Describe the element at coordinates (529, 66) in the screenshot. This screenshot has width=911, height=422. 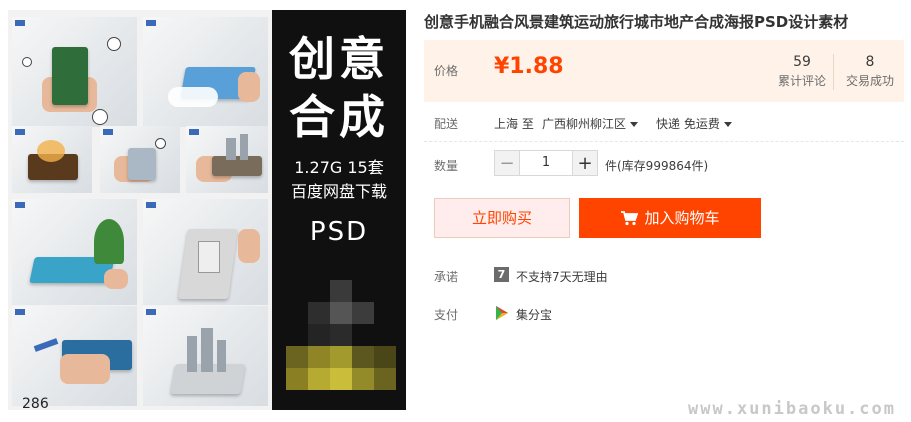
I see `price-value: ¥1.88` at that location.